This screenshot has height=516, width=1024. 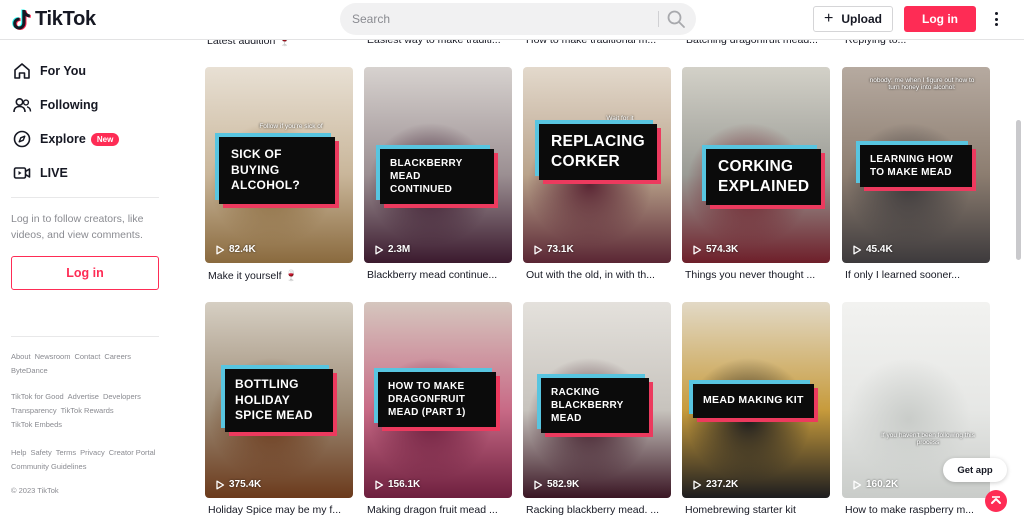 I want to click on search-bar, so click(x=518, y=19).